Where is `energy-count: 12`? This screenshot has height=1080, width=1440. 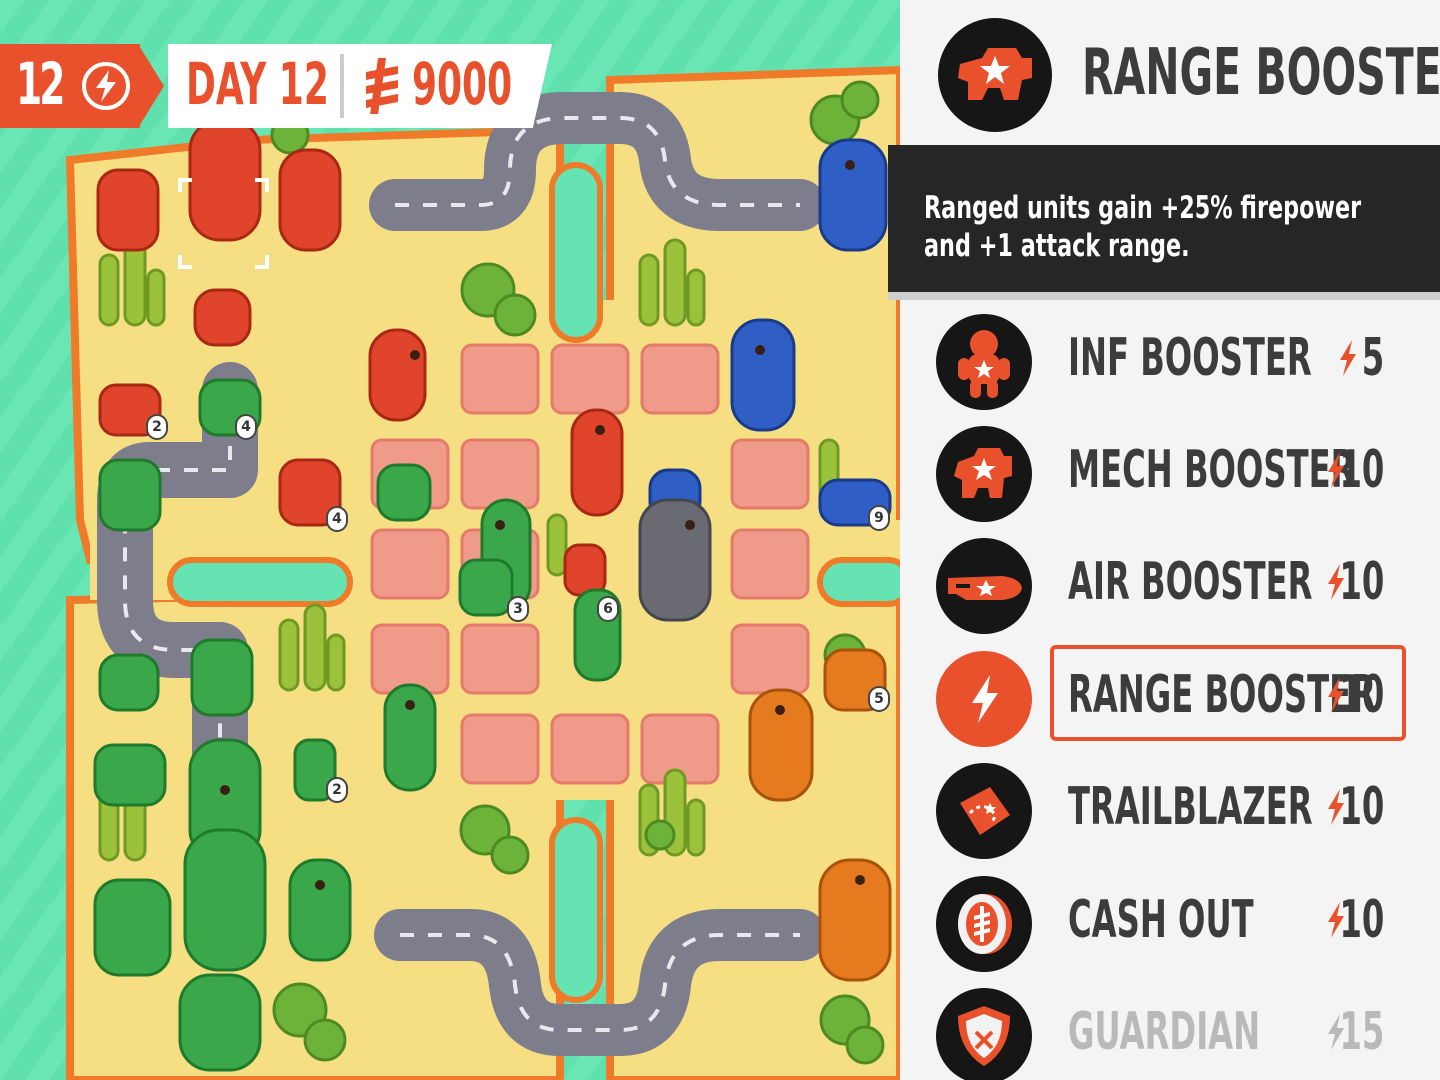
energy-count: 12 is located at coordinates (40, 84).